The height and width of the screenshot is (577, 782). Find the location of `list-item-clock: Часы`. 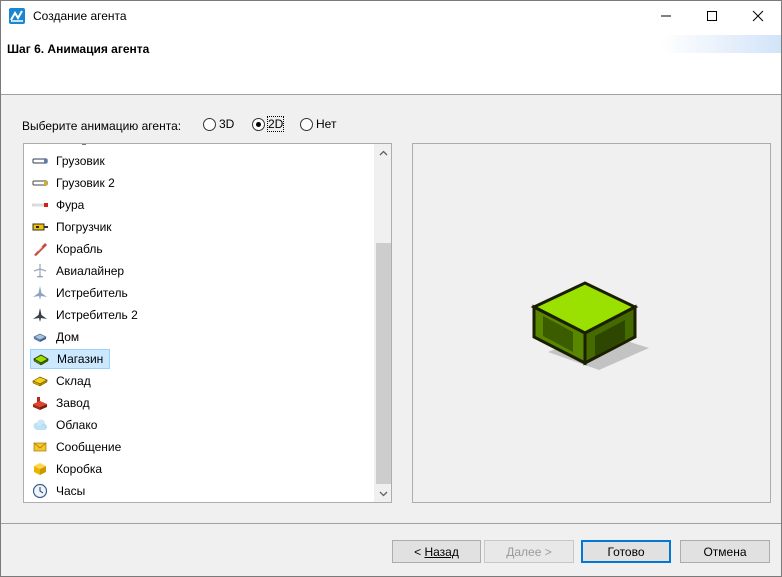

list-item-clock: Часы is located at coordinates (60, 491).